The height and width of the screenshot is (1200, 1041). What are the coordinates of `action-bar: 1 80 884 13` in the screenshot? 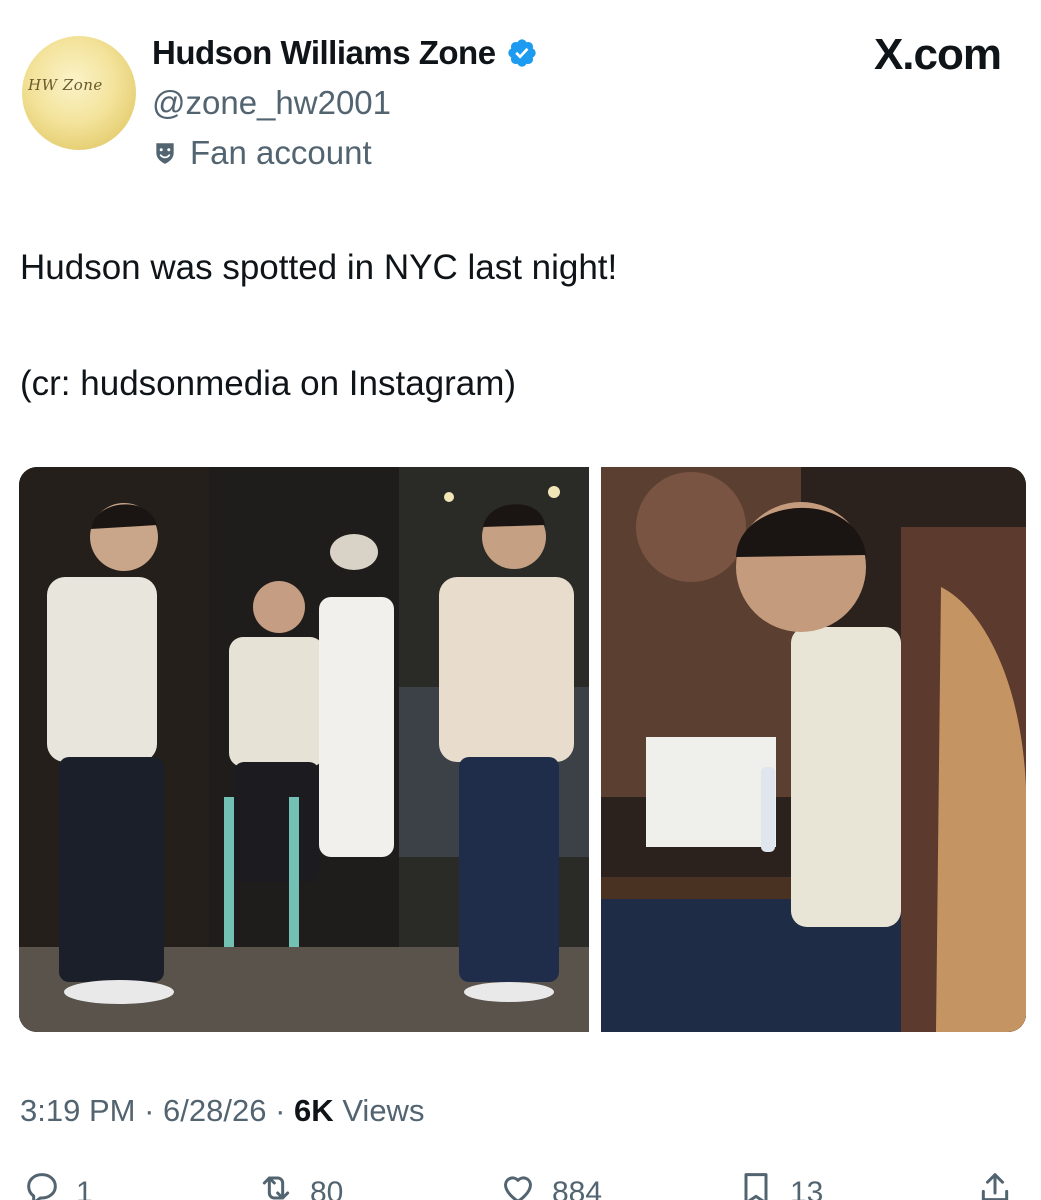 It's located at (520, 1184).